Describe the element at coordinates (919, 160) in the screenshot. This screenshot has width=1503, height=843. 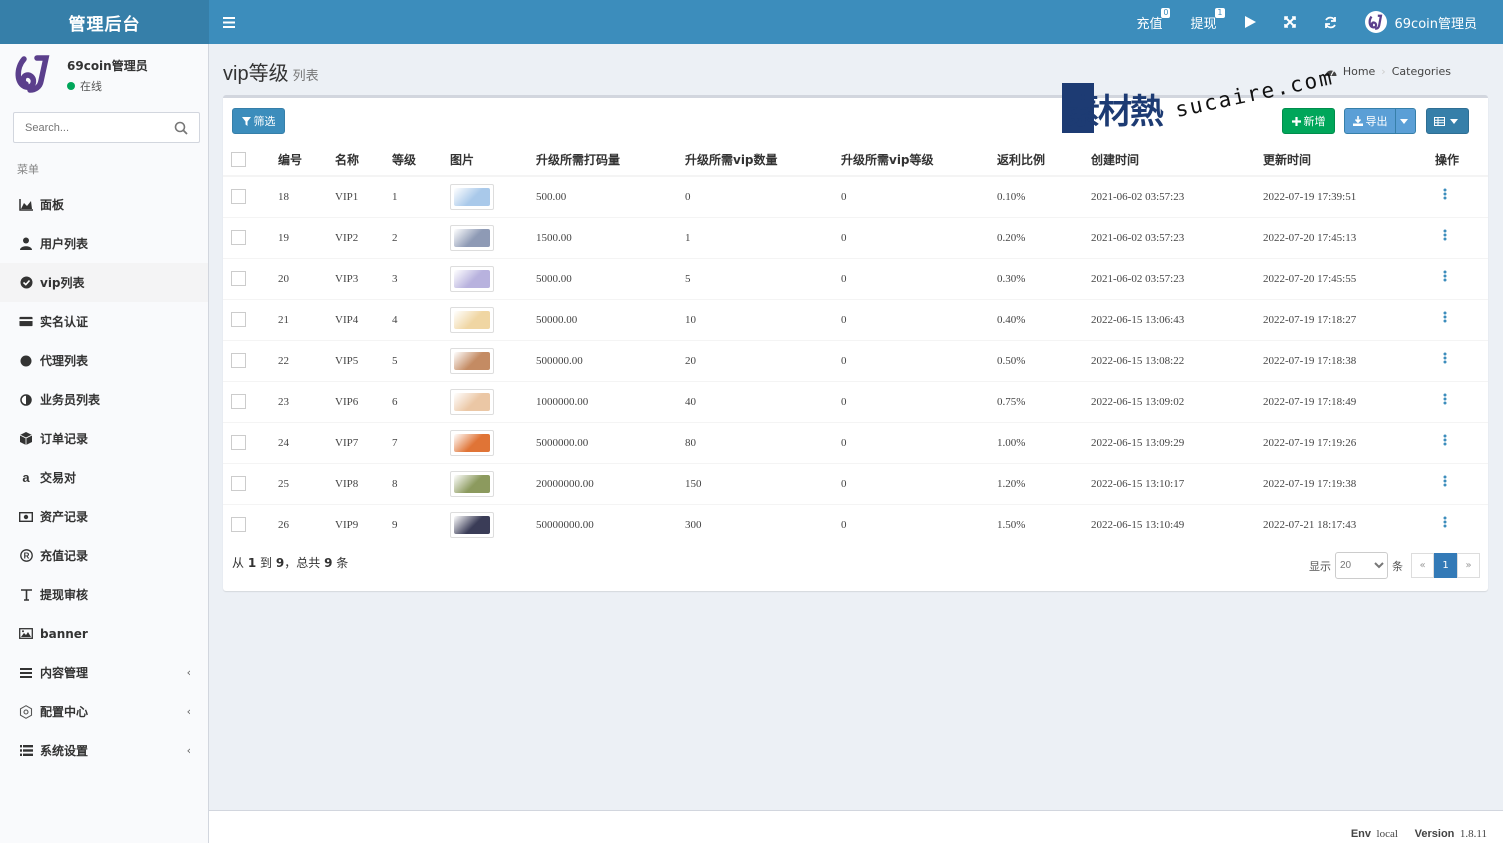
I see `column-header: 升级所需vip等级` at that location.